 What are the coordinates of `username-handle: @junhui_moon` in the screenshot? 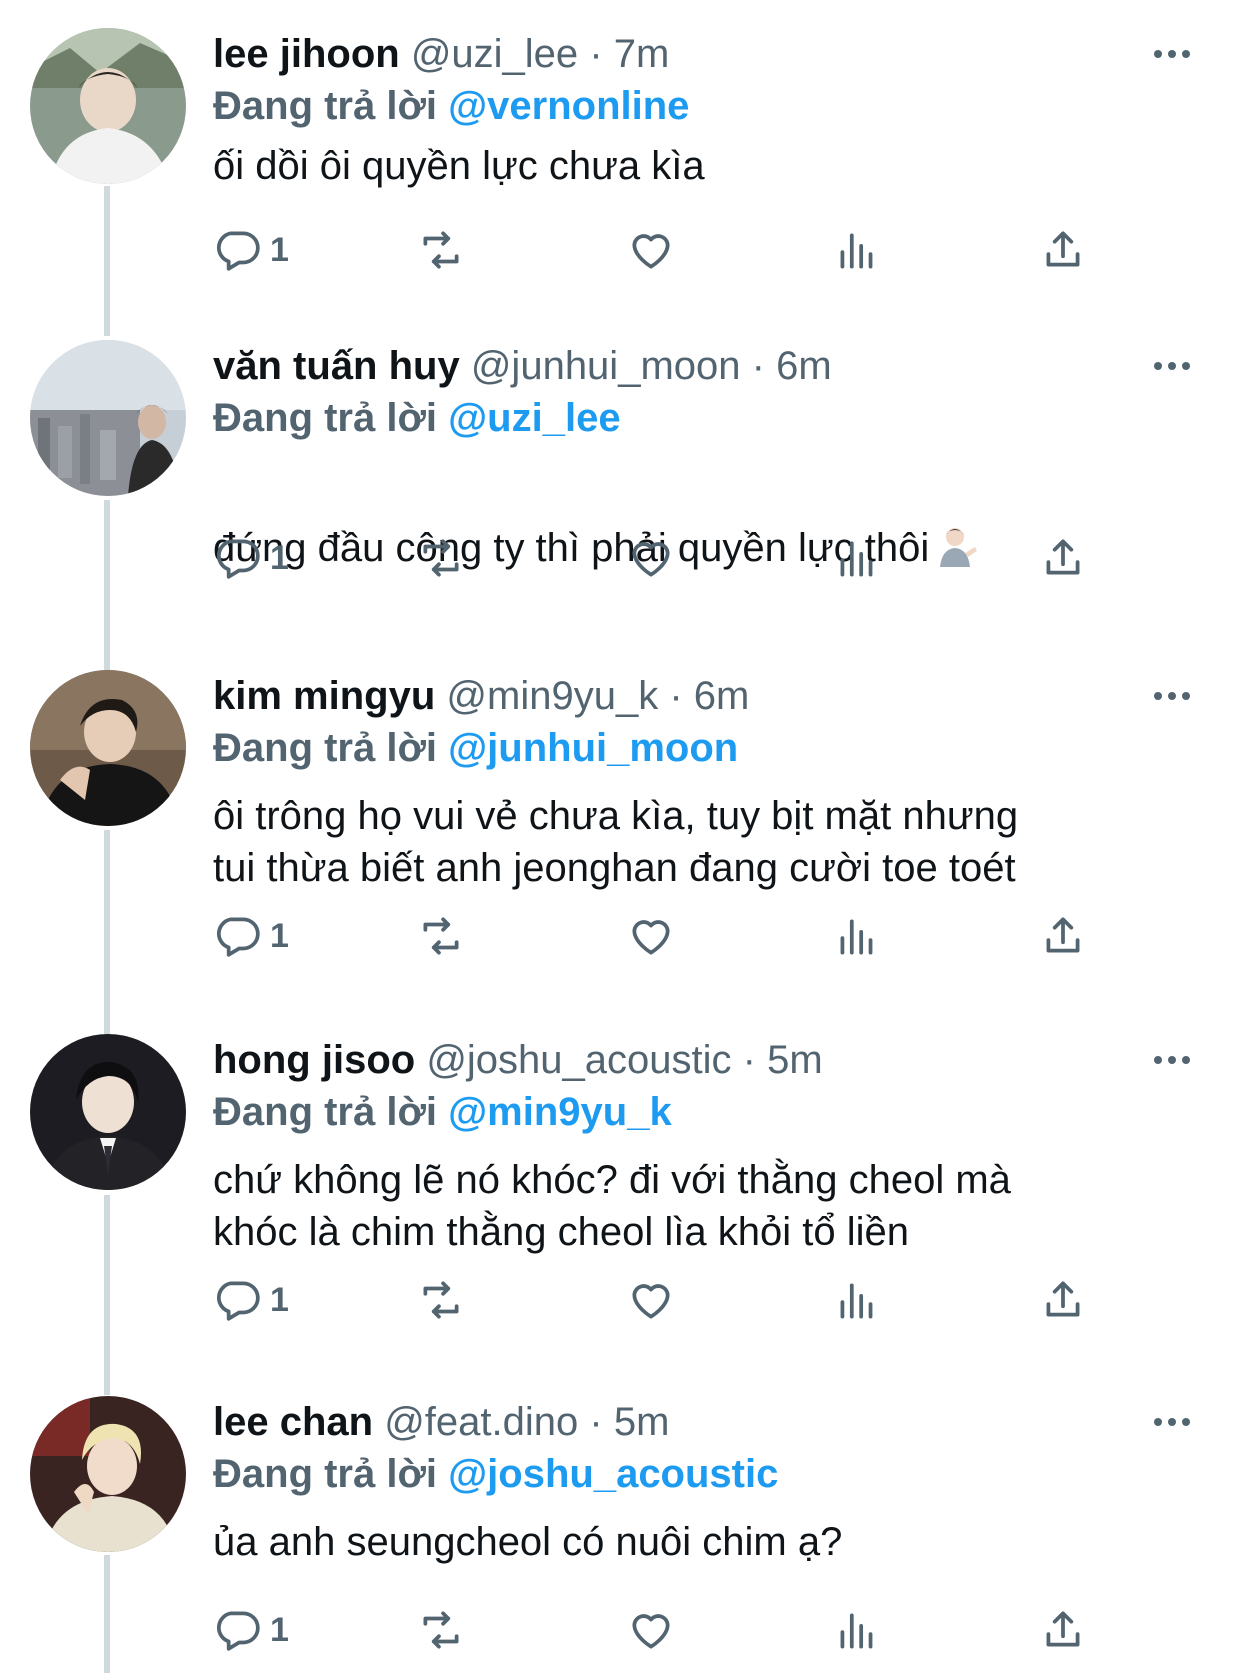 It's located at (606, 366).